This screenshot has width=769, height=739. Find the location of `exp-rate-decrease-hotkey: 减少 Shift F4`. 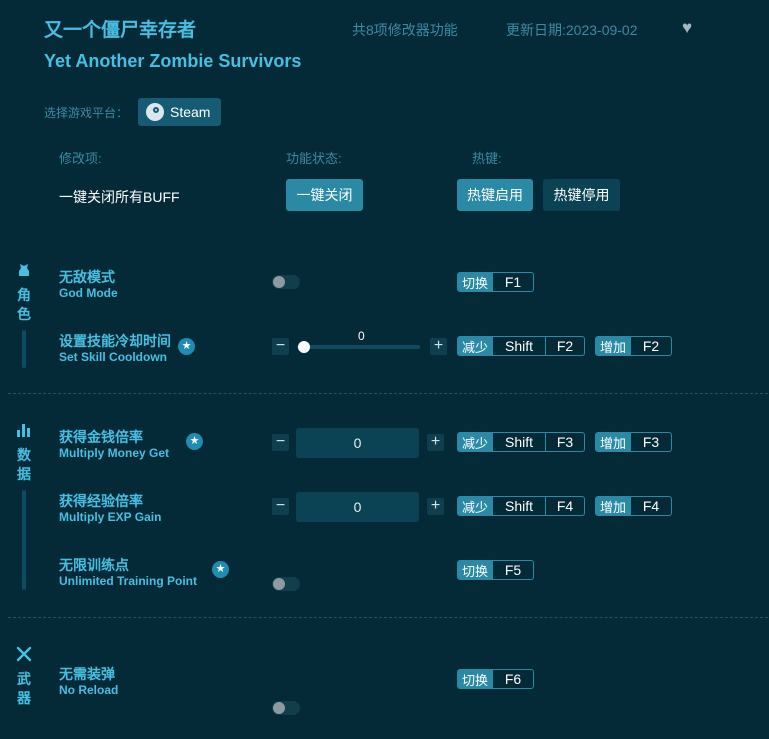

exp-rate-decrease-hotkey: 减少 Shift F4 is located at coordinates (521, 506).